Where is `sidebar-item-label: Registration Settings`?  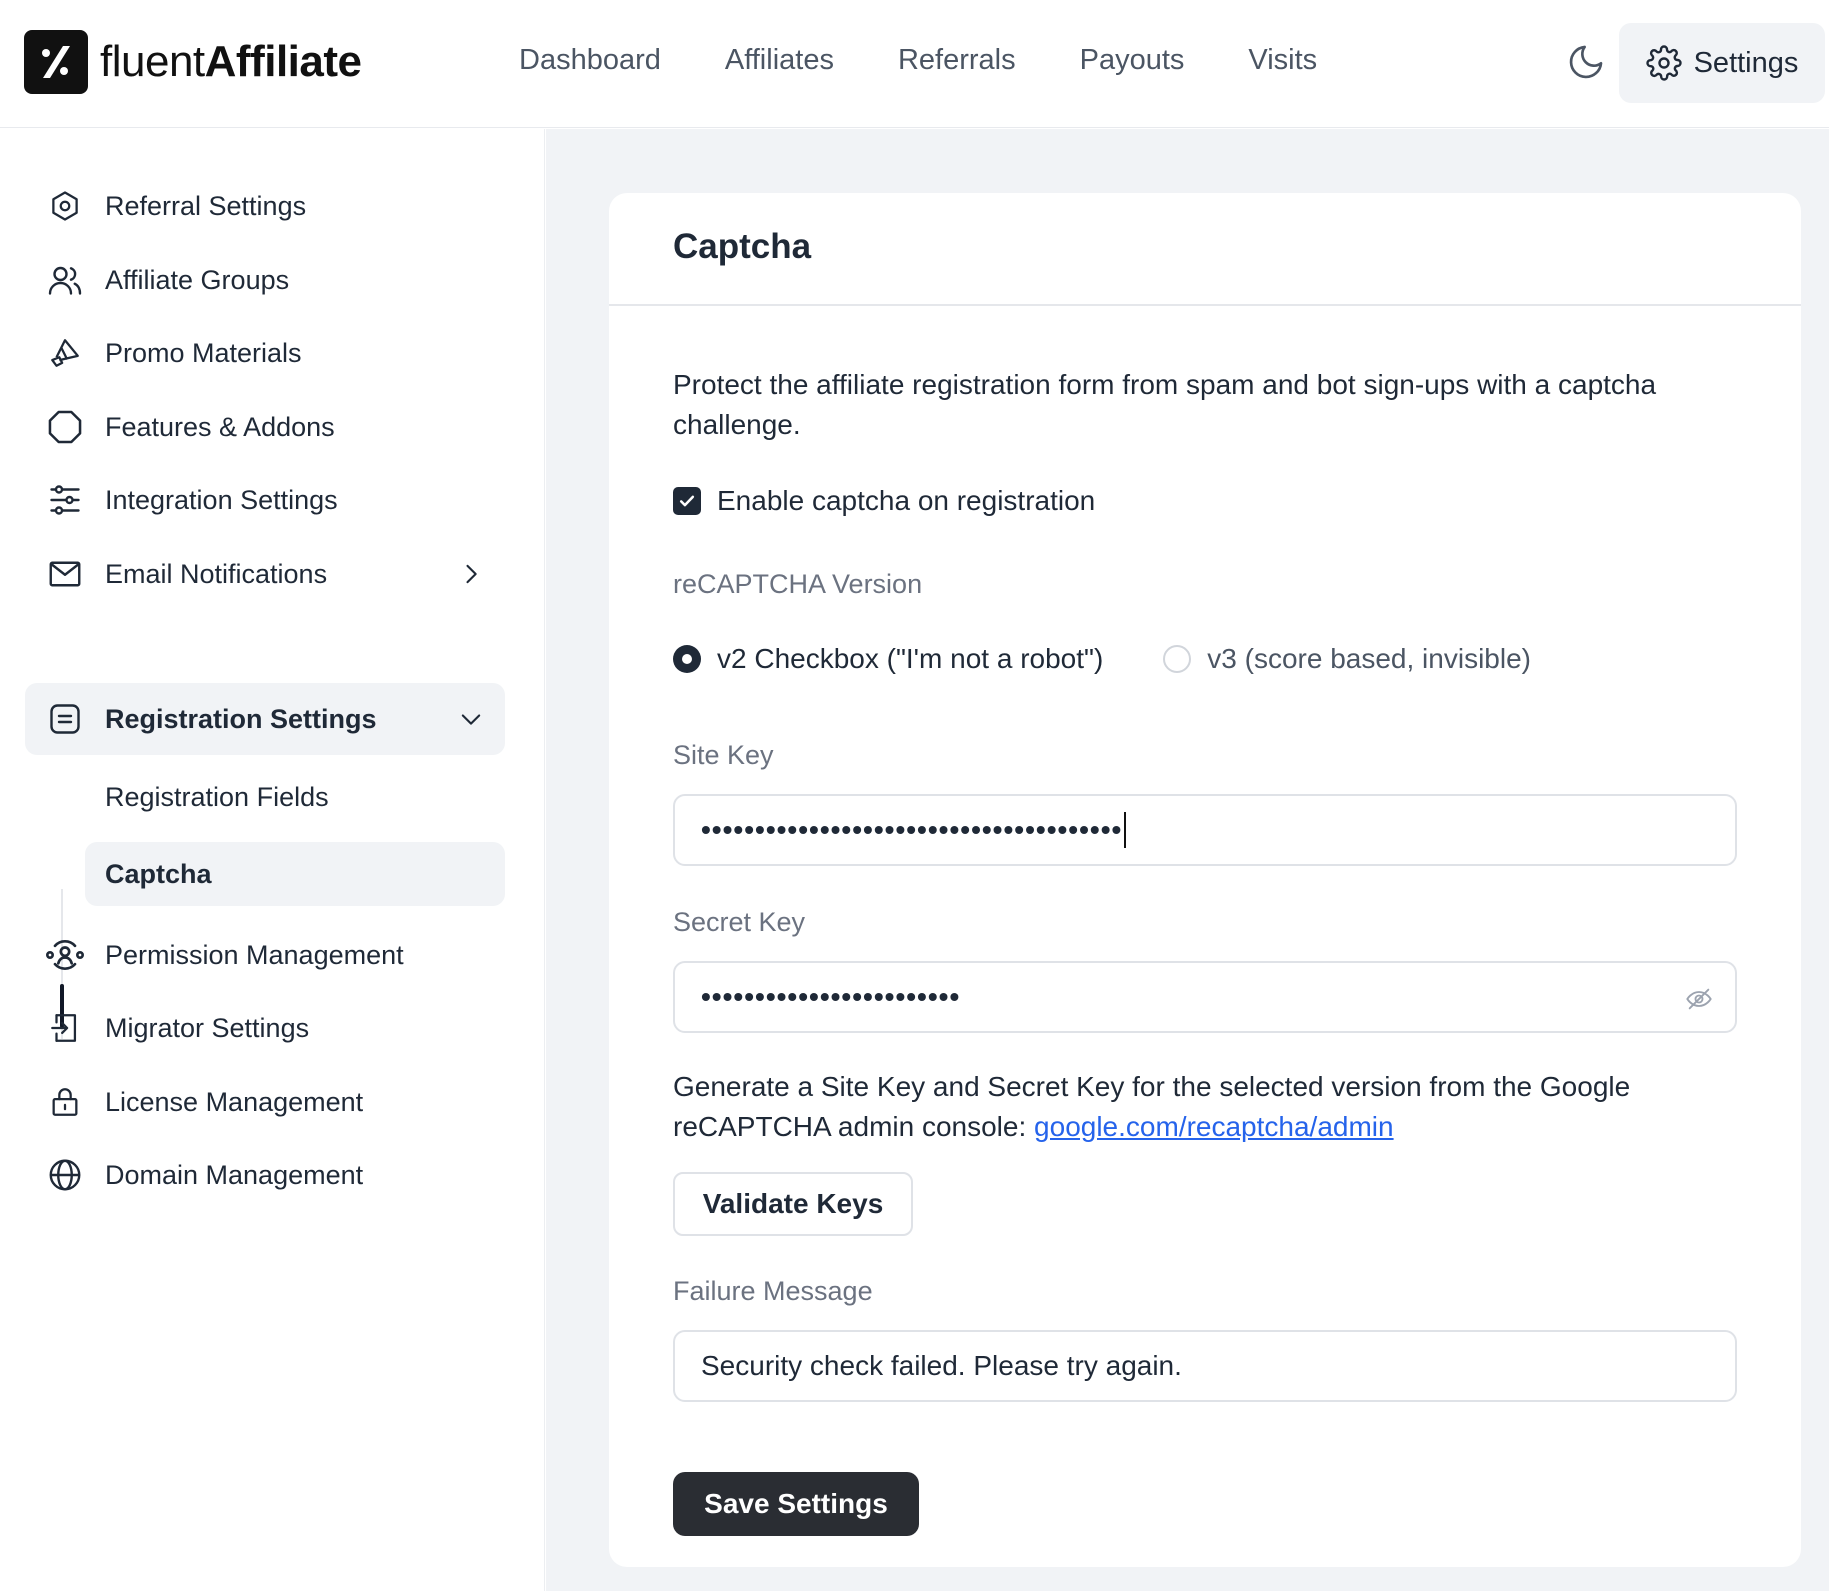
sidebar-item-label: Registration Settings is located at coordinates (241, 718).